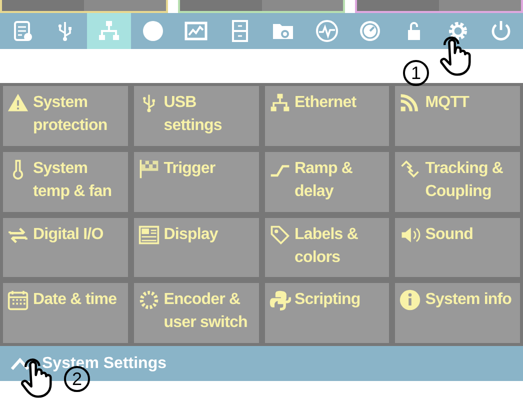 This screenshot has height=410, width=523. Describe the element at coordinates (325, 103) in the screenshot. I see `menu-label: Ethernet` at that location.